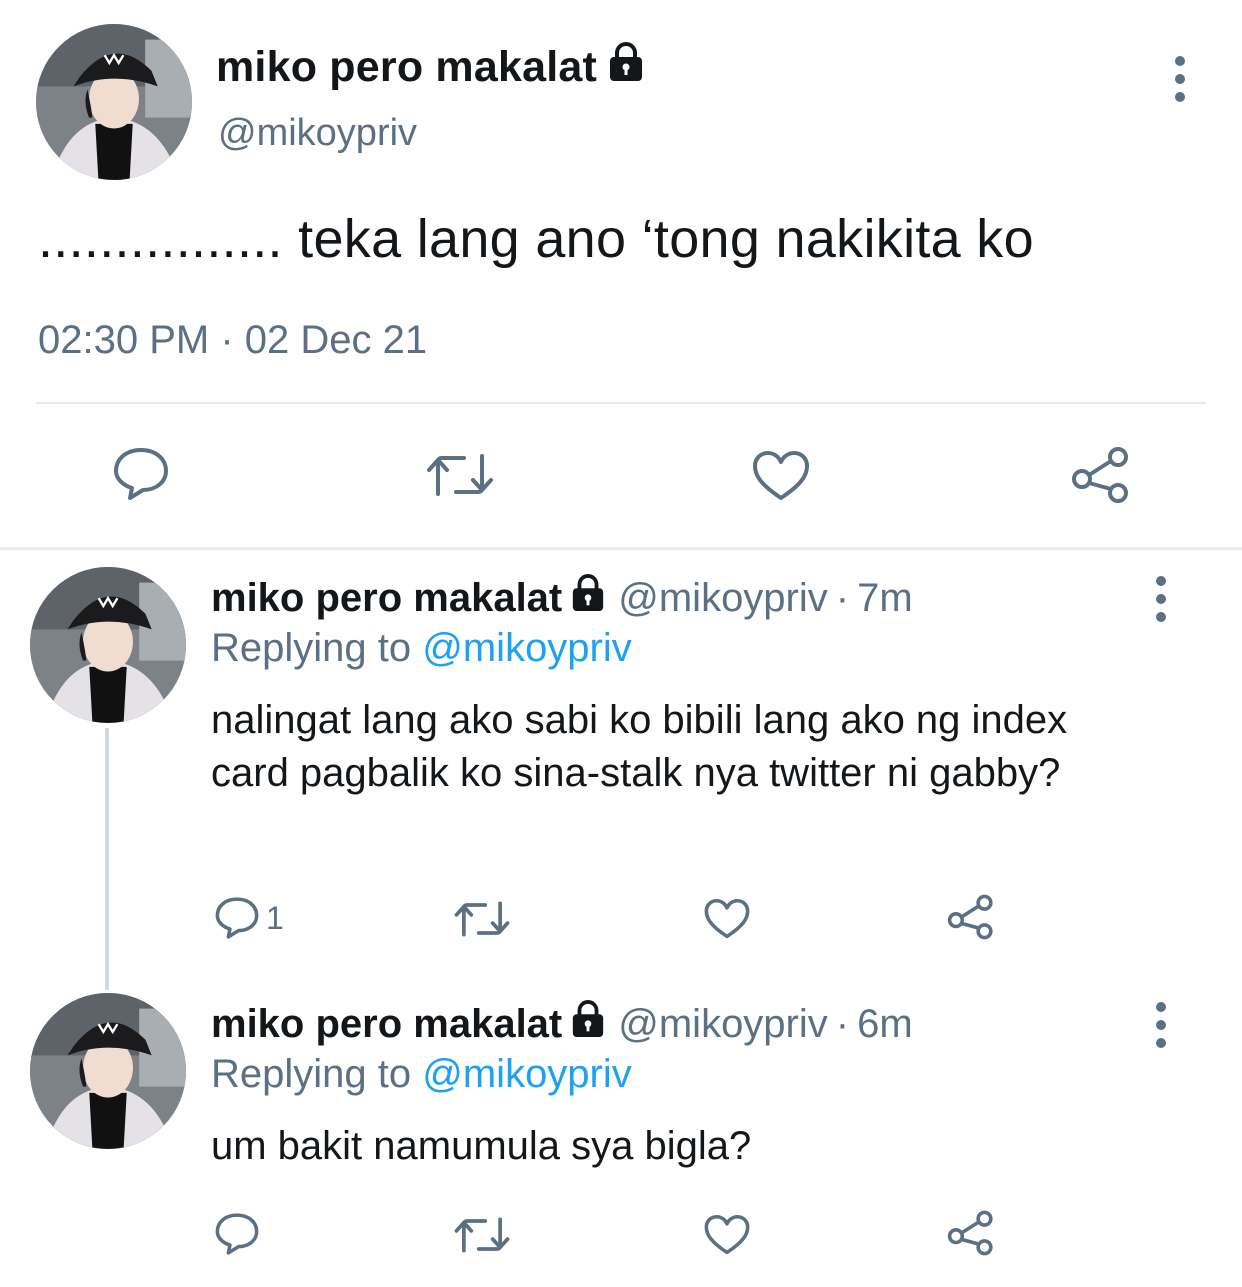 The height and width of the screenshot is (1287, 1242). Describe the element at coordinates (232, 340) in the screenshot. I see `timestamp: 02:30 PM · 02 Dec 21` at that location.